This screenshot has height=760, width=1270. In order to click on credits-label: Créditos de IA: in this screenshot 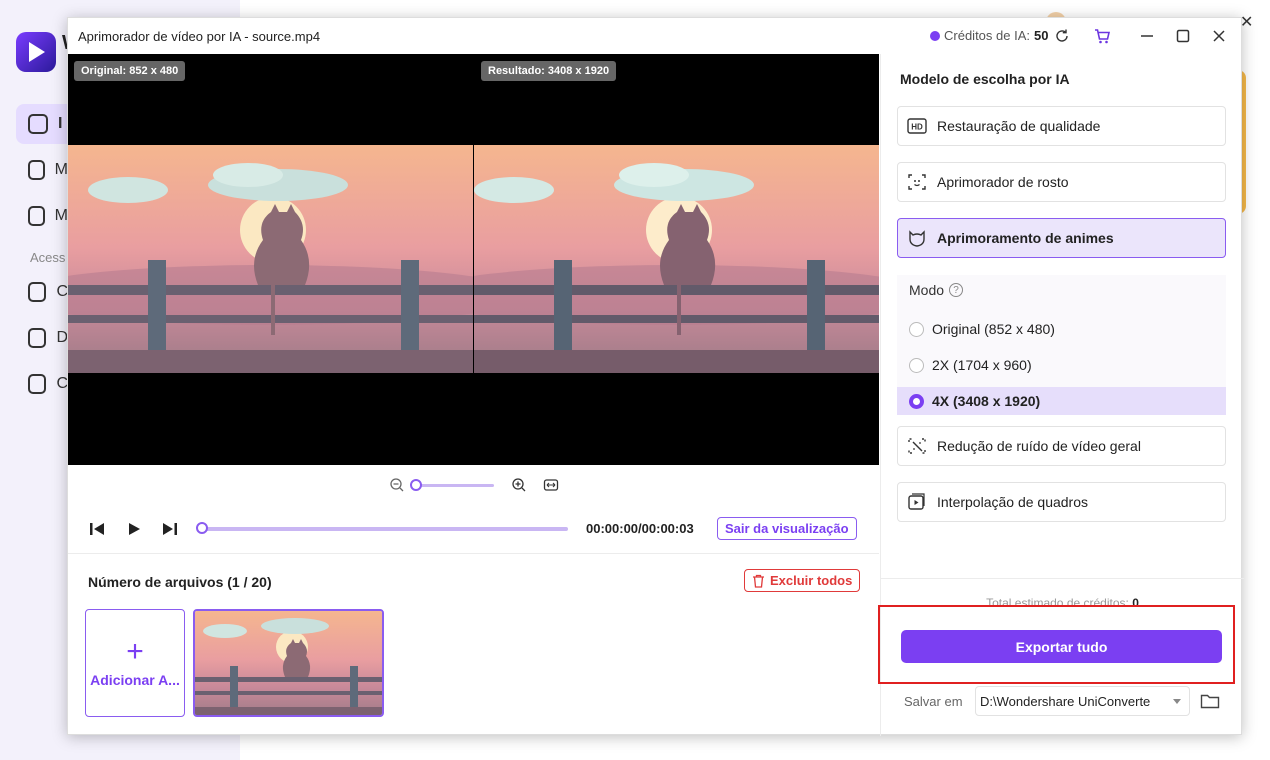, I will do `click(987, 35)`.